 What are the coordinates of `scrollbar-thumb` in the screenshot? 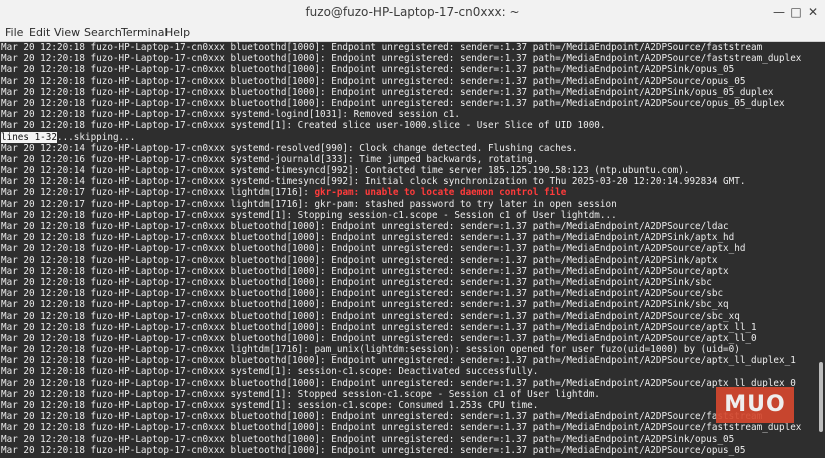 It's located at (821, 397).